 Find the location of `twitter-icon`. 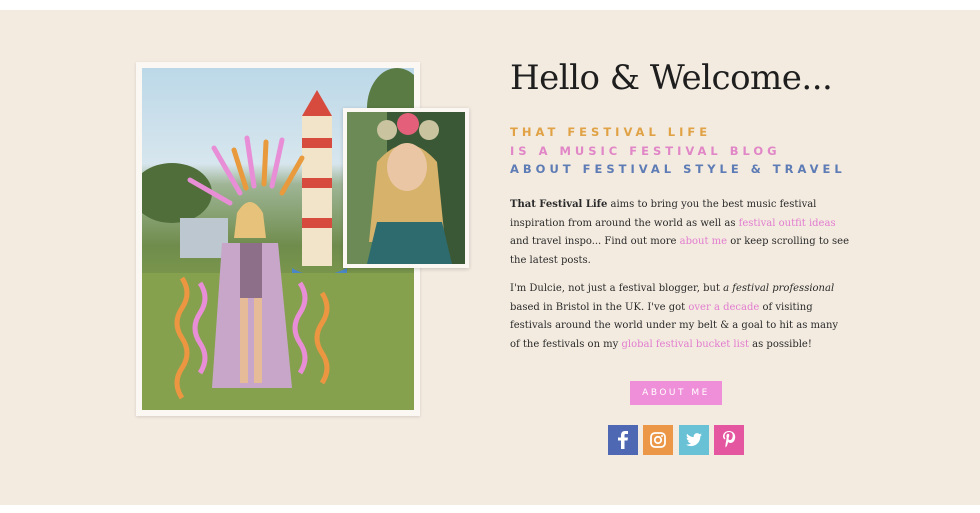

twitter-icon is located at coordinates (694, 440).